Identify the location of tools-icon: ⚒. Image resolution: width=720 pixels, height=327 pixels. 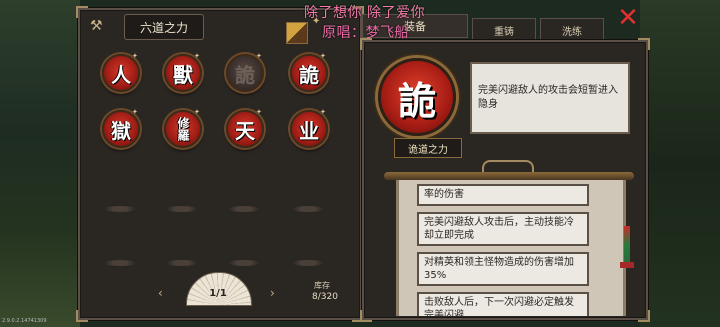
(96, 26).